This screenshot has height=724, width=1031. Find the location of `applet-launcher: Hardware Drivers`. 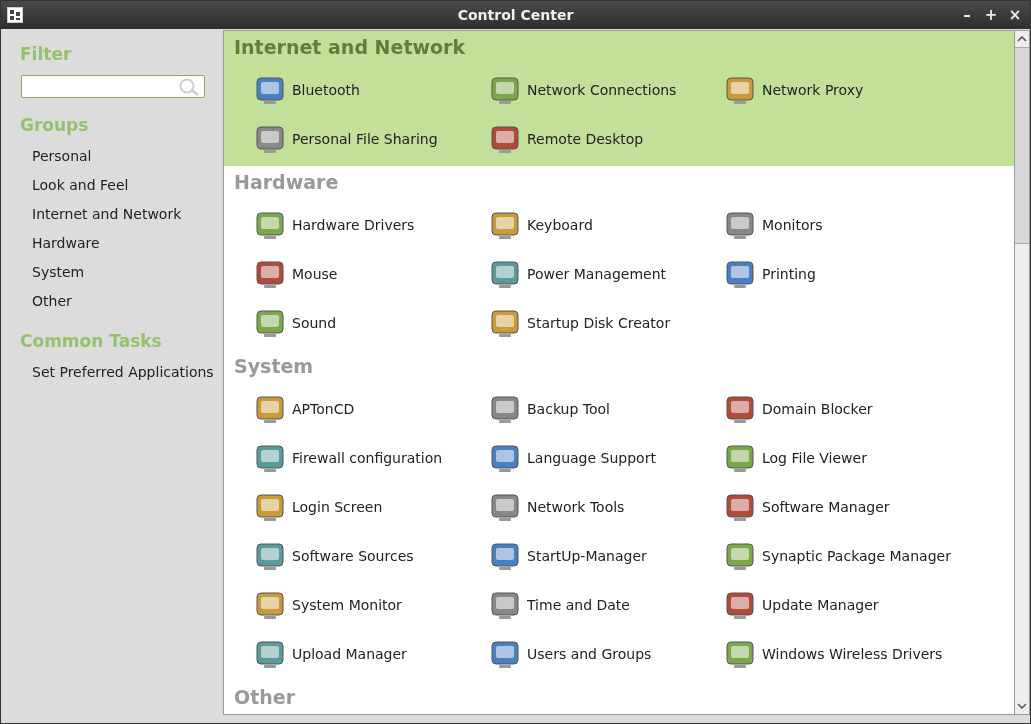

applet-launcher: Hardware Drivers is located at coordinates (371, 224).